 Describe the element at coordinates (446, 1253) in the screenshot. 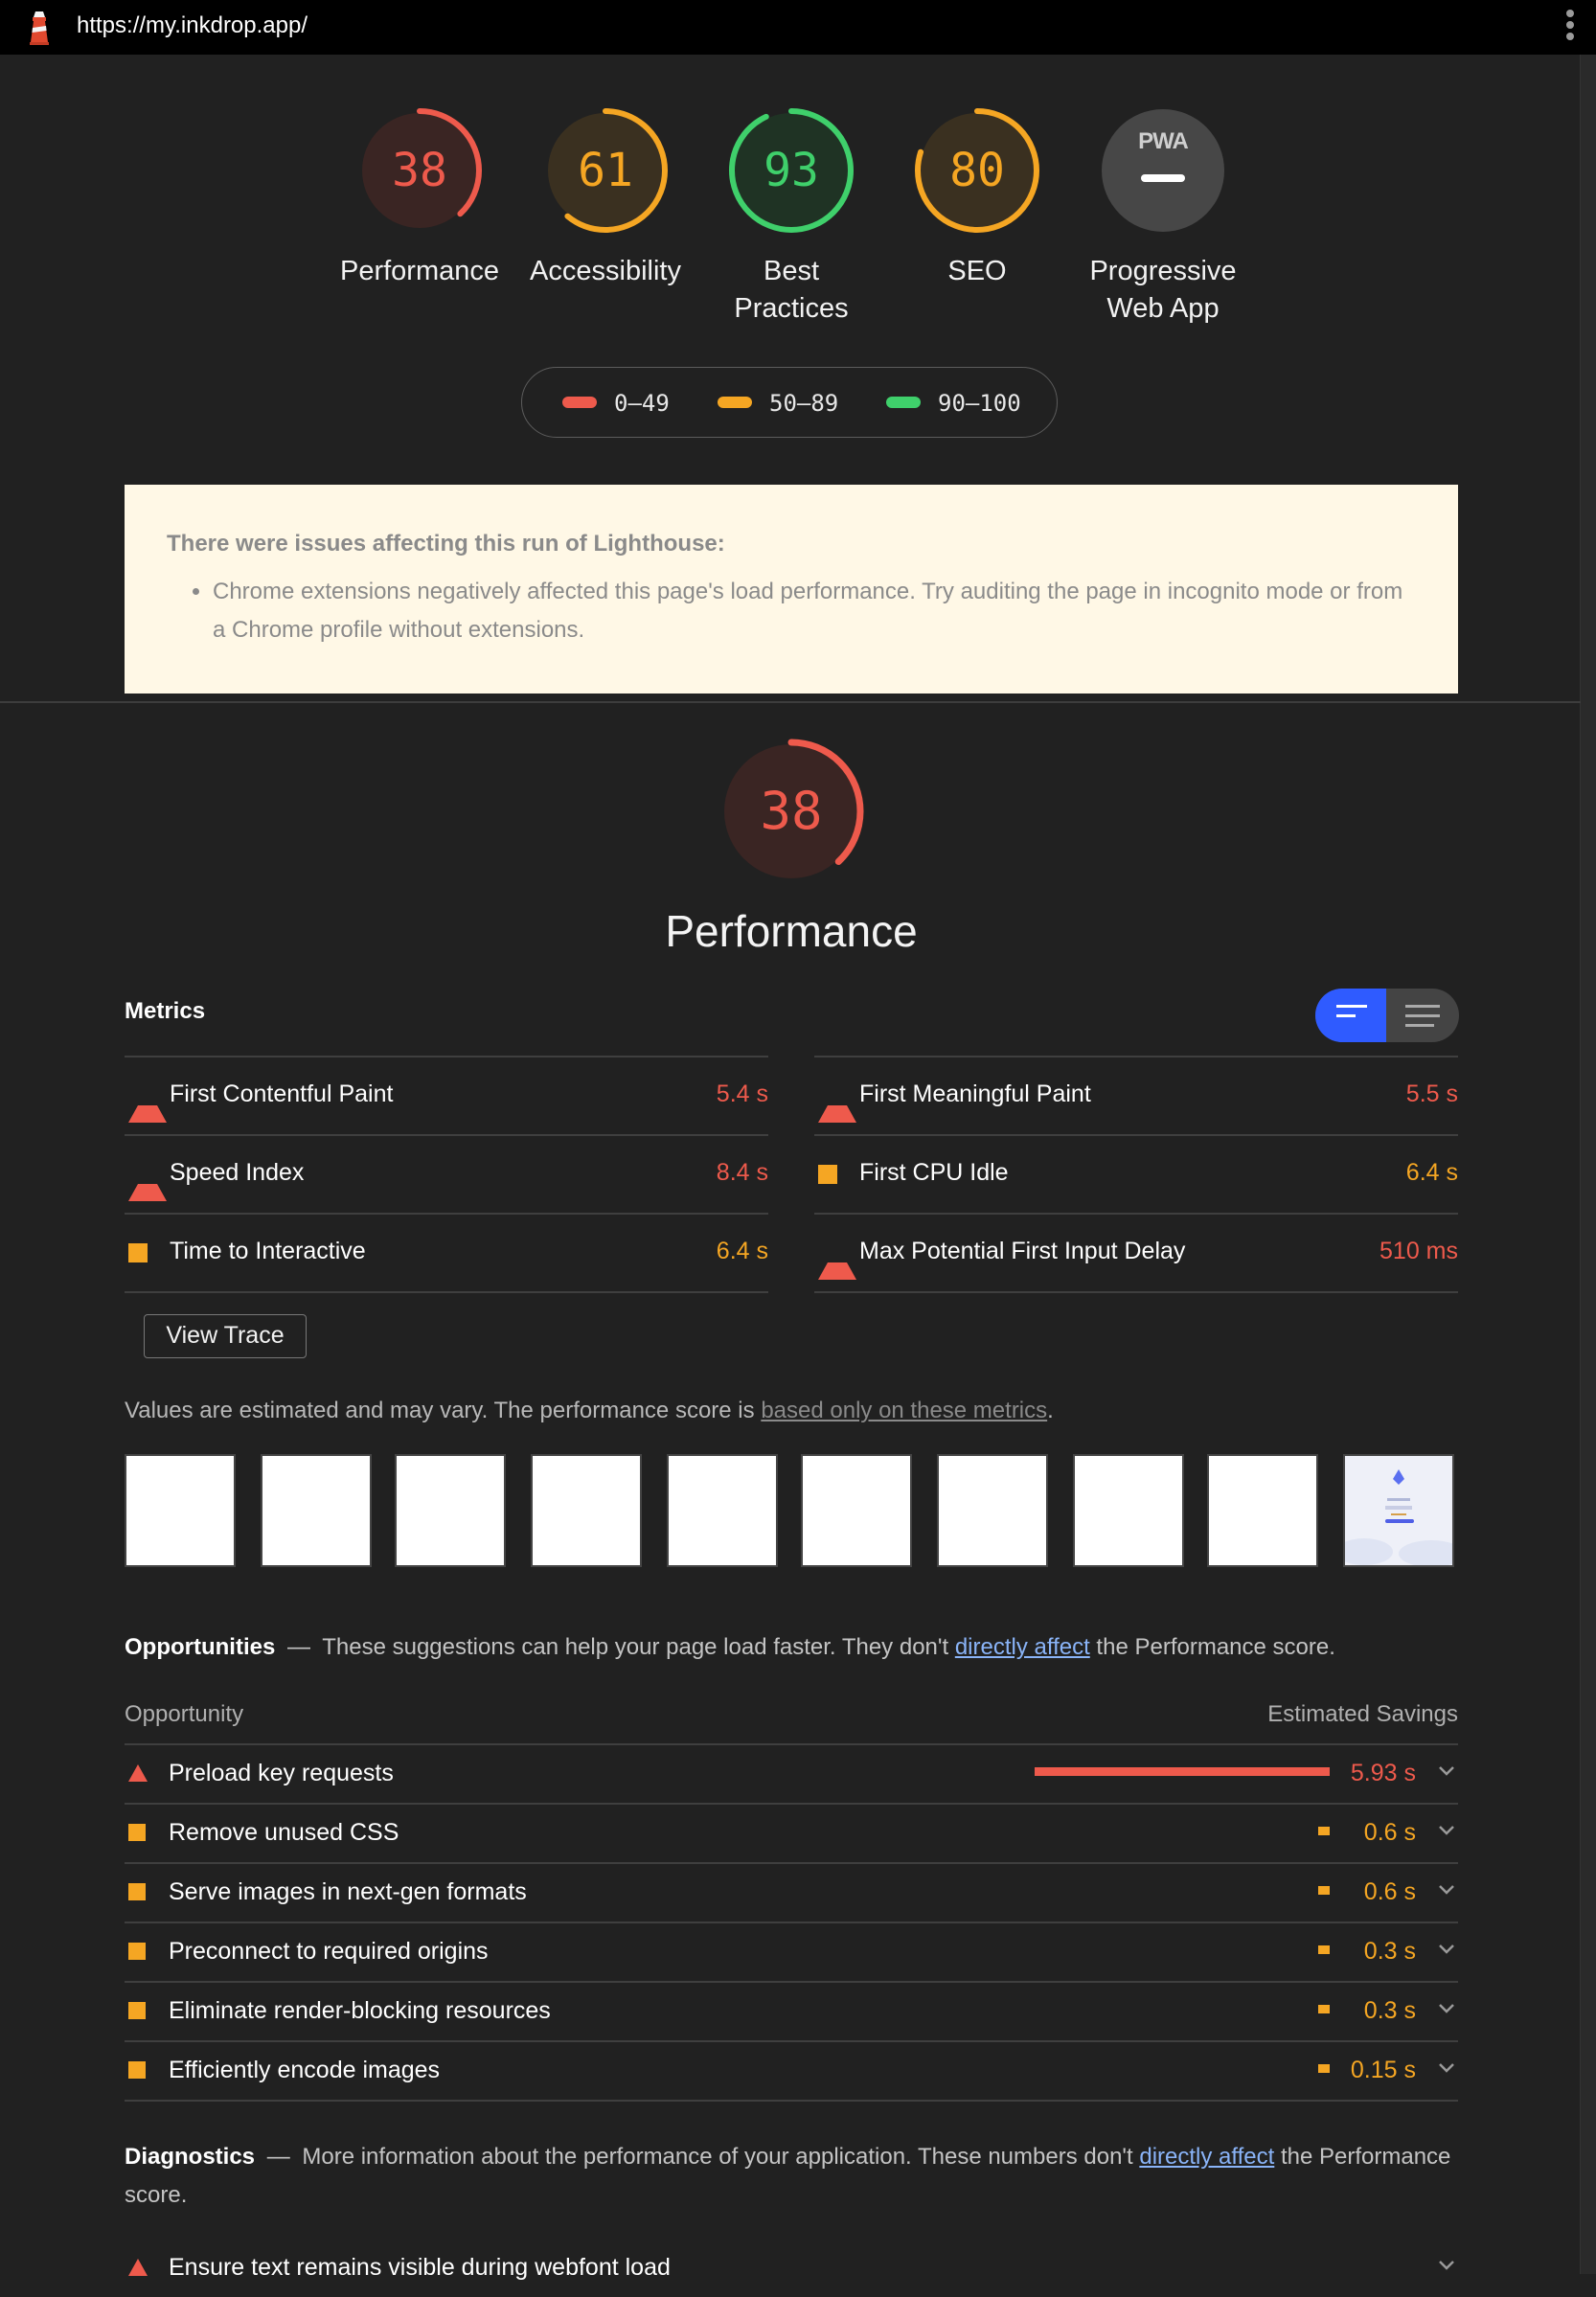

I see `metric-row: Time to Interactive 6.4 s` at that location.